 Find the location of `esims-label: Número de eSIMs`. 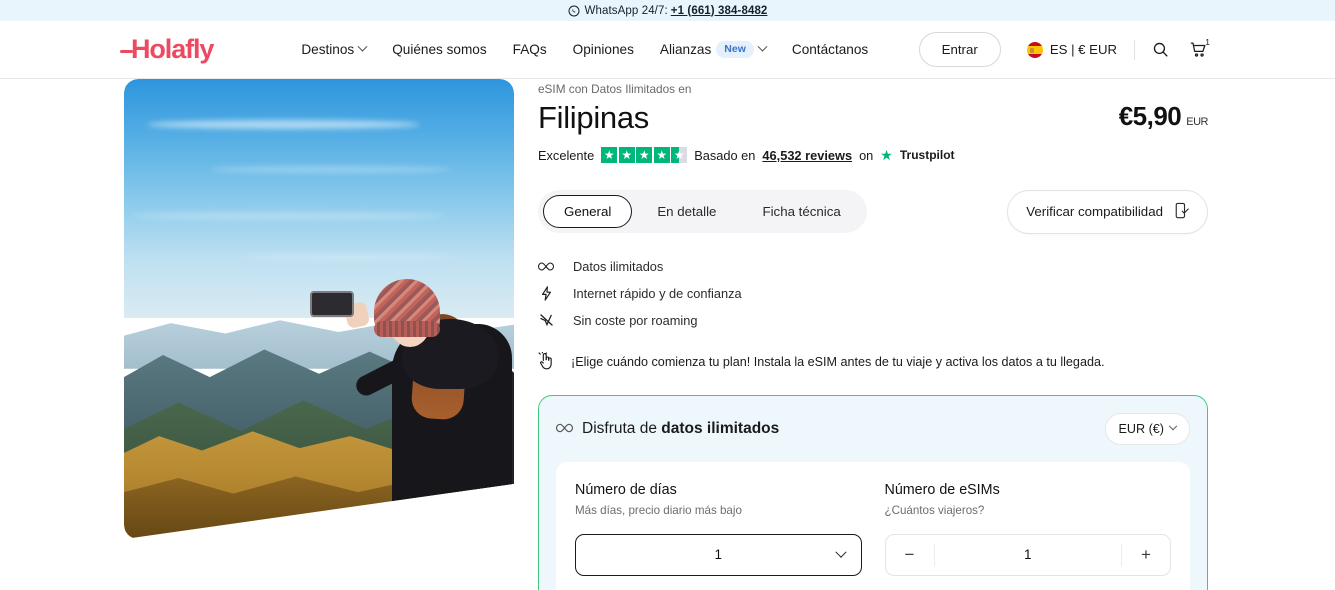

esims-label: Número de eSIMs is located at coordinates (942, 489).